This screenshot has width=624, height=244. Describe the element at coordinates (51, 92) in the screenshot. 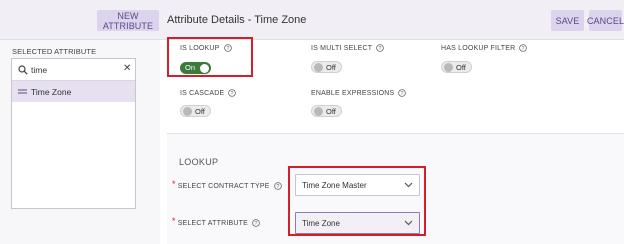

I see `list-item-label: Time Zone` at that location.